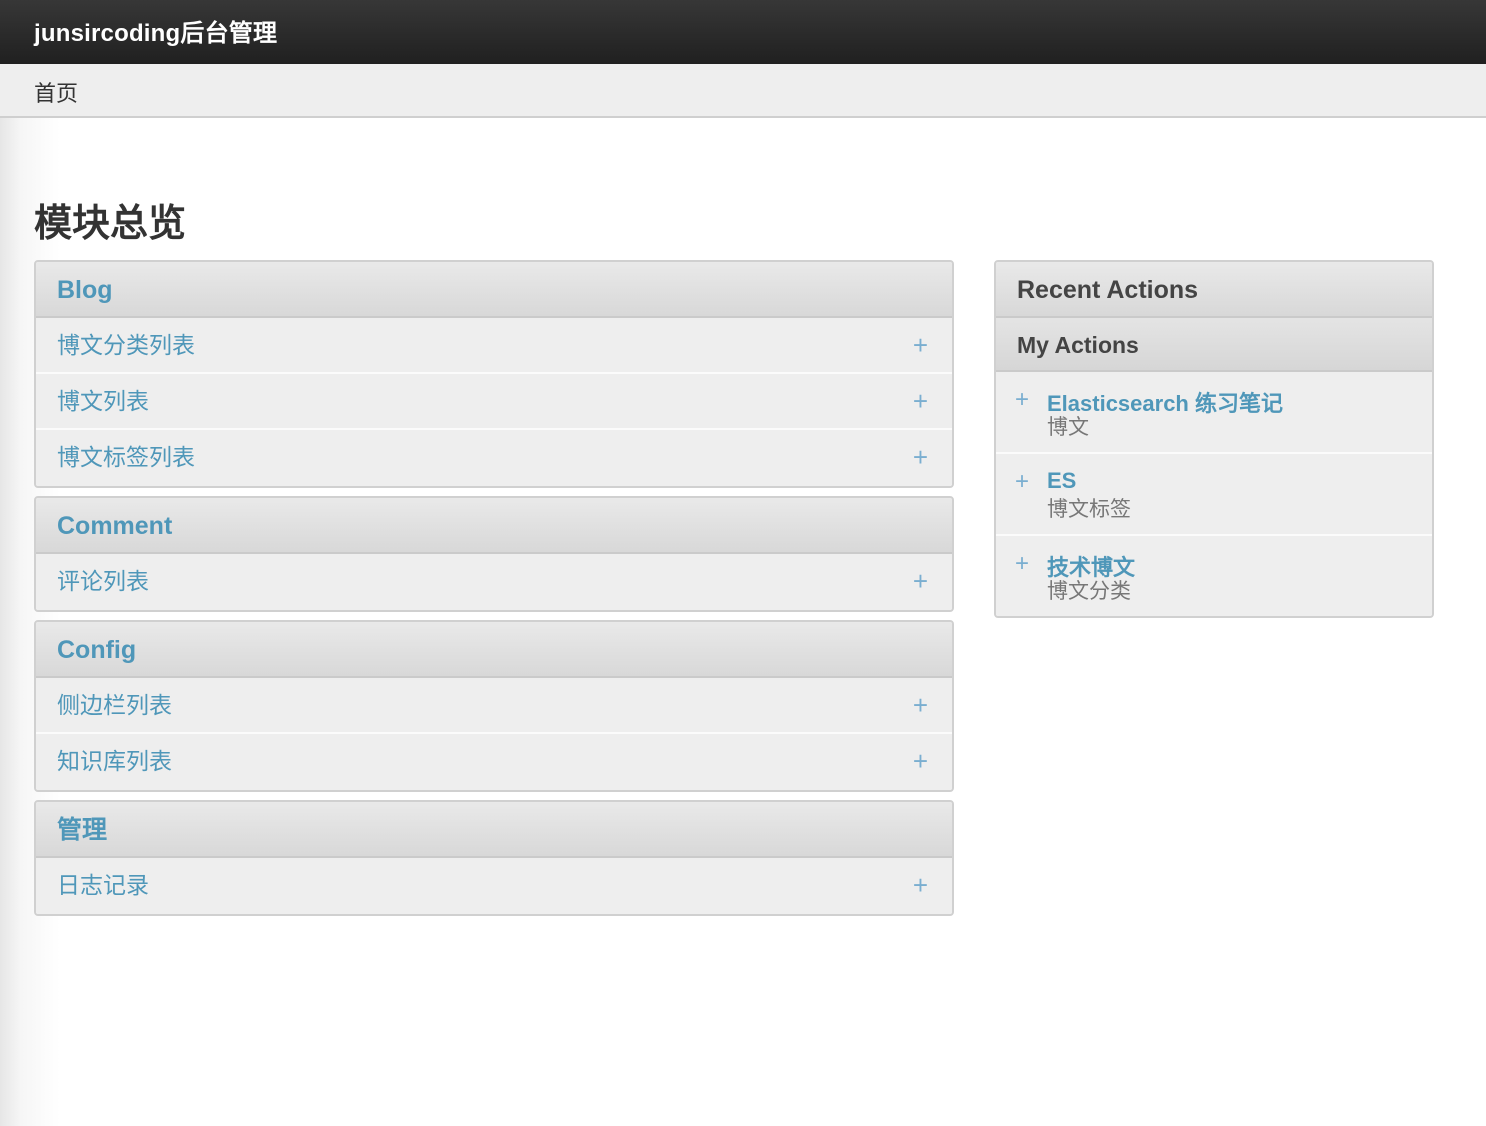  Describe the element at coordinates (494, 402) in the screenshot. I see `module-row-blog-post: 博文列表 +` at that location.